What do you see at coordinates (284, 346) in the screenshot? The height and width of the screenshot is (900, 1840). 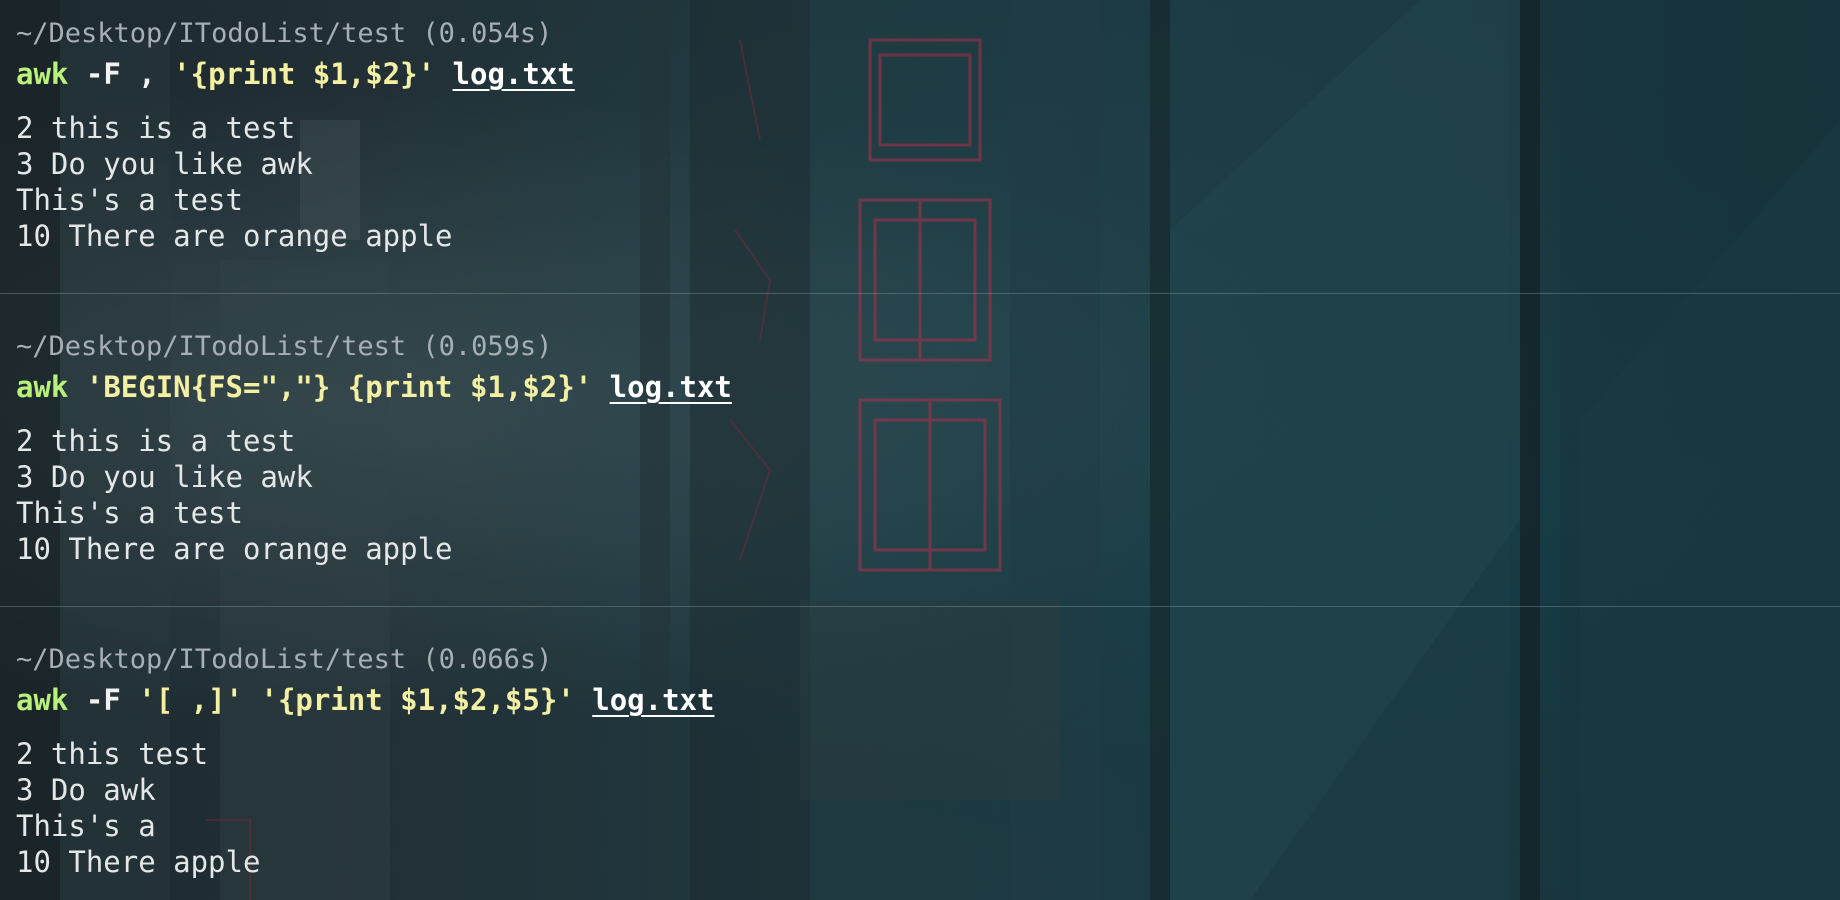 I see `prompt-path: ~/Desktop/ITodoList/test (0.059s)` at bounding box center [284, 346].